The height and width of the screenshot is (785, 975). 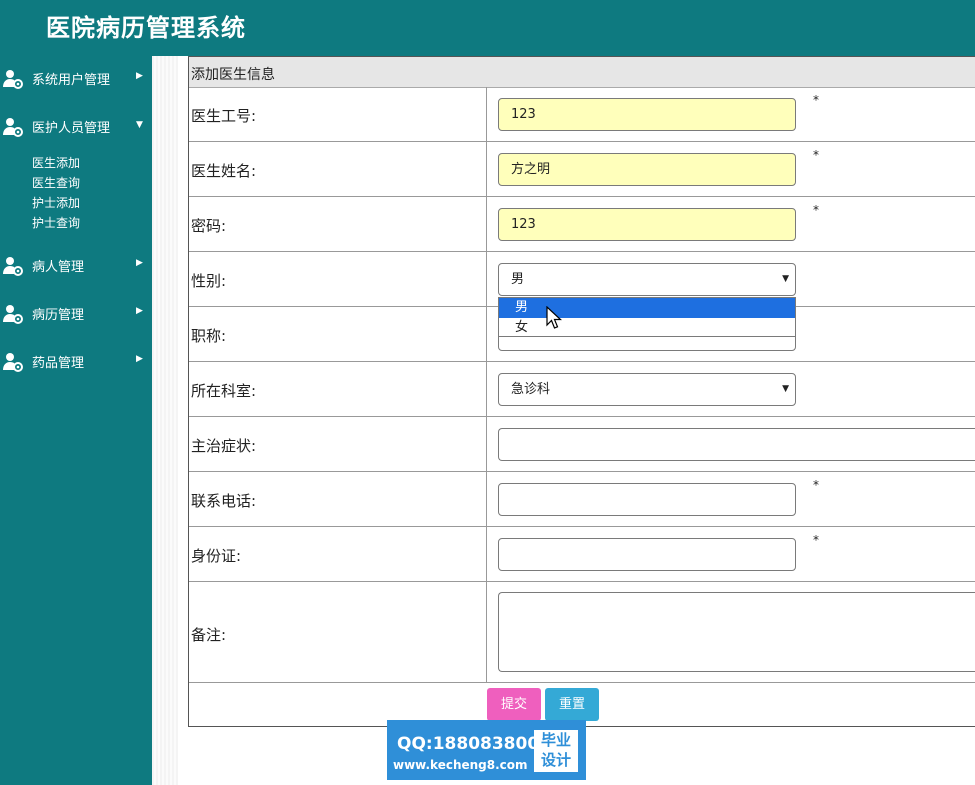 I want to click on doctor-id-input: 123, so click(x=647, y=114).